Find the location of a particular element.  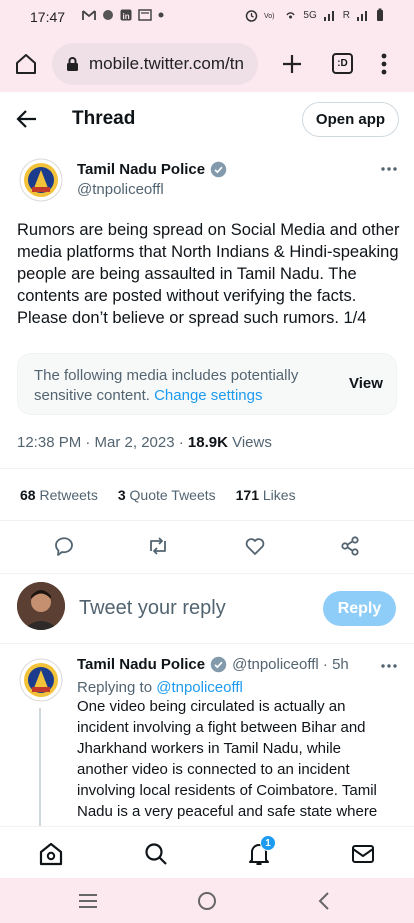

likes-count: 171 is located at coordinates (247, 495).